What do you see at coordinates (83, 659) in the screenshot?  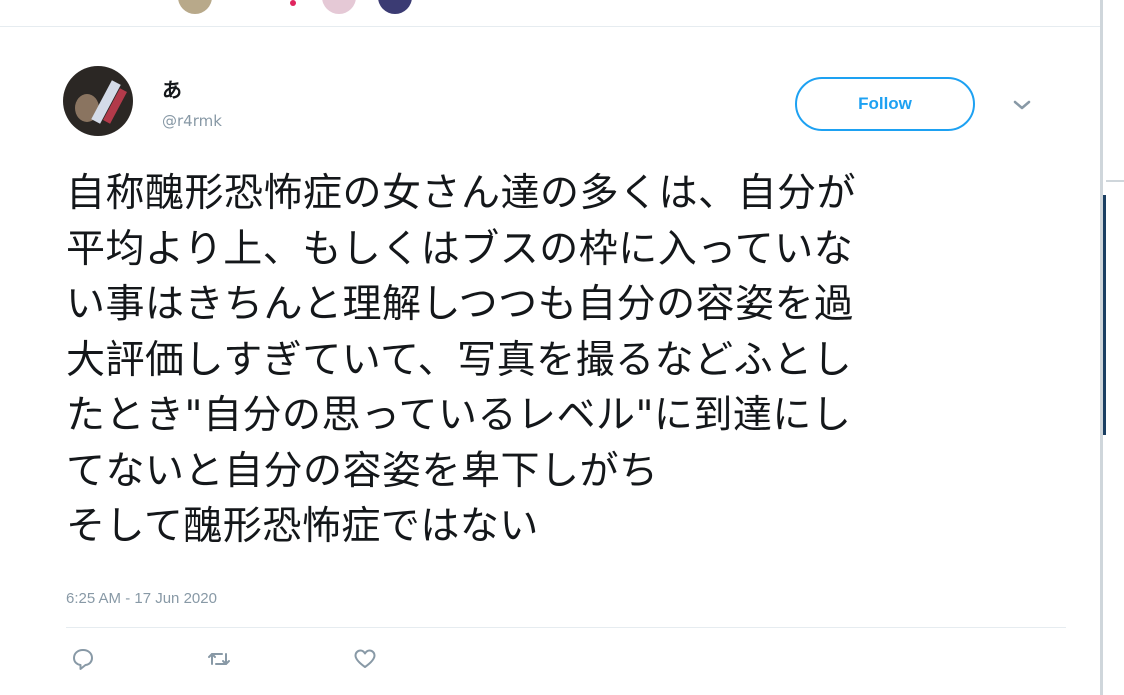 I see `reply-icon` at bounding box center [83, 659].